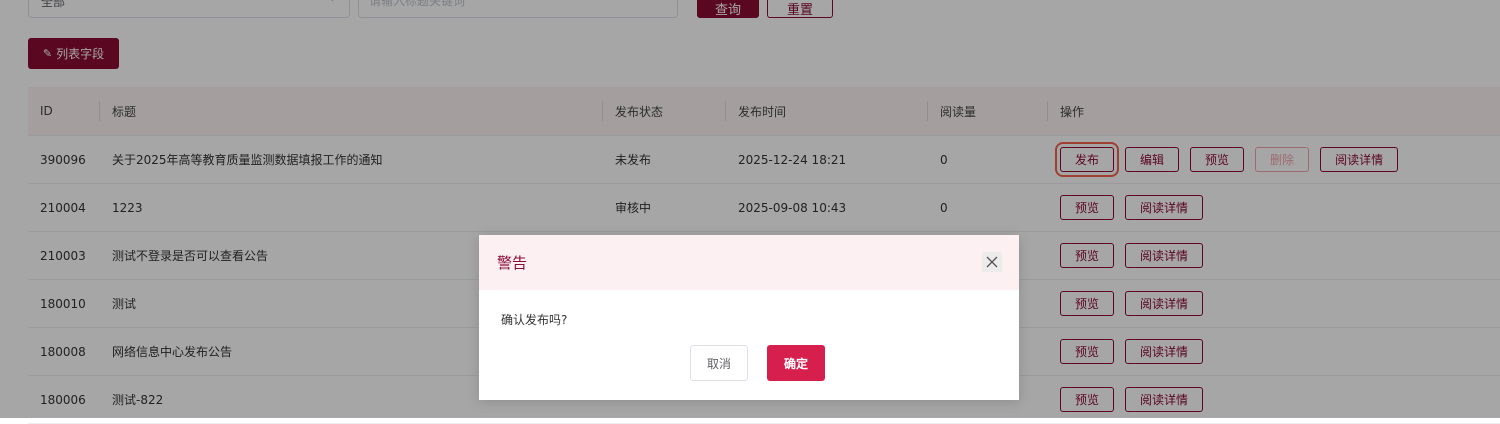 Image resolution: width=1500 pixels, height=424 pixels. Describe the element at coordinates (749, 317) in the screenshot. I see `confirm-dialog: 警告 确认发布吗? 取消 确定` at that location.